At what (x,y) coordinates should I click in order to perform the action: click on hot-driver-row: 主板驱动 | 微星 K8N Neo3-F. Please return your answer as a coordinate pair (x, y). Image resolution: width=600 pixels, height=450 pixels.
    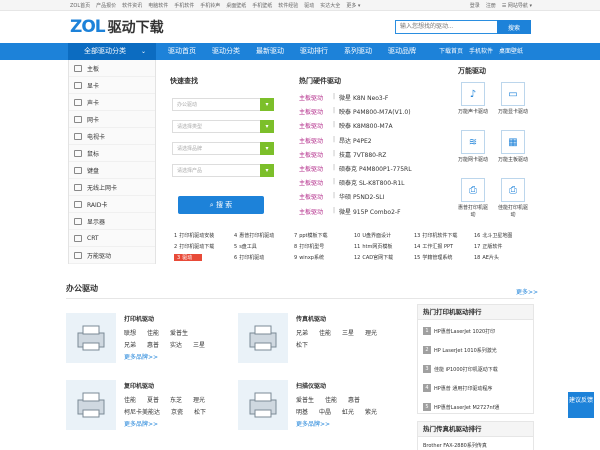
    Looking at the image, I should click on (343, 97).